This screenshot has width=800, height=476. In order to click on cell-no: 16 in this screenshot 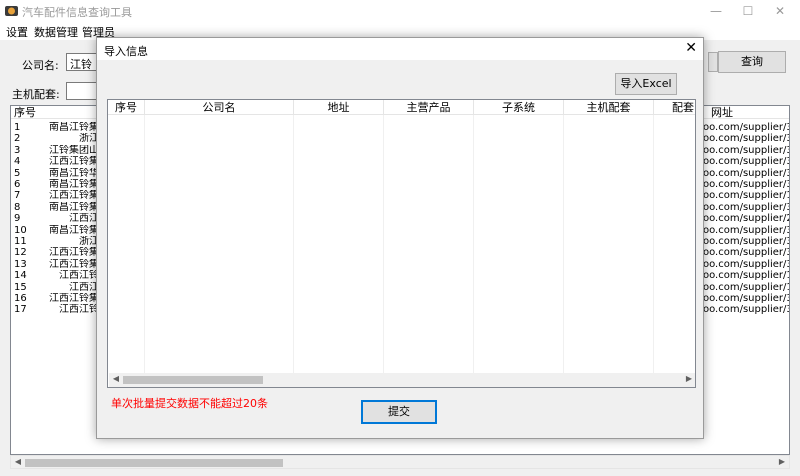, I will do `click(20, 298)`.